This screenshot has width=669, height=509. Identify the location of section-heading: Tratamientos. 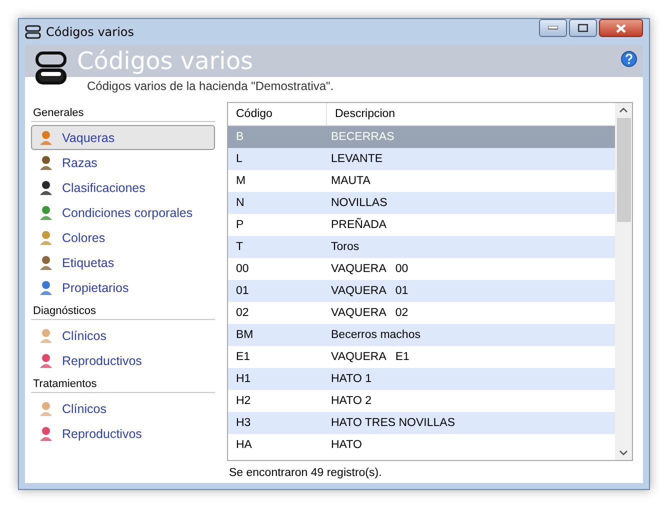
(123, 383).